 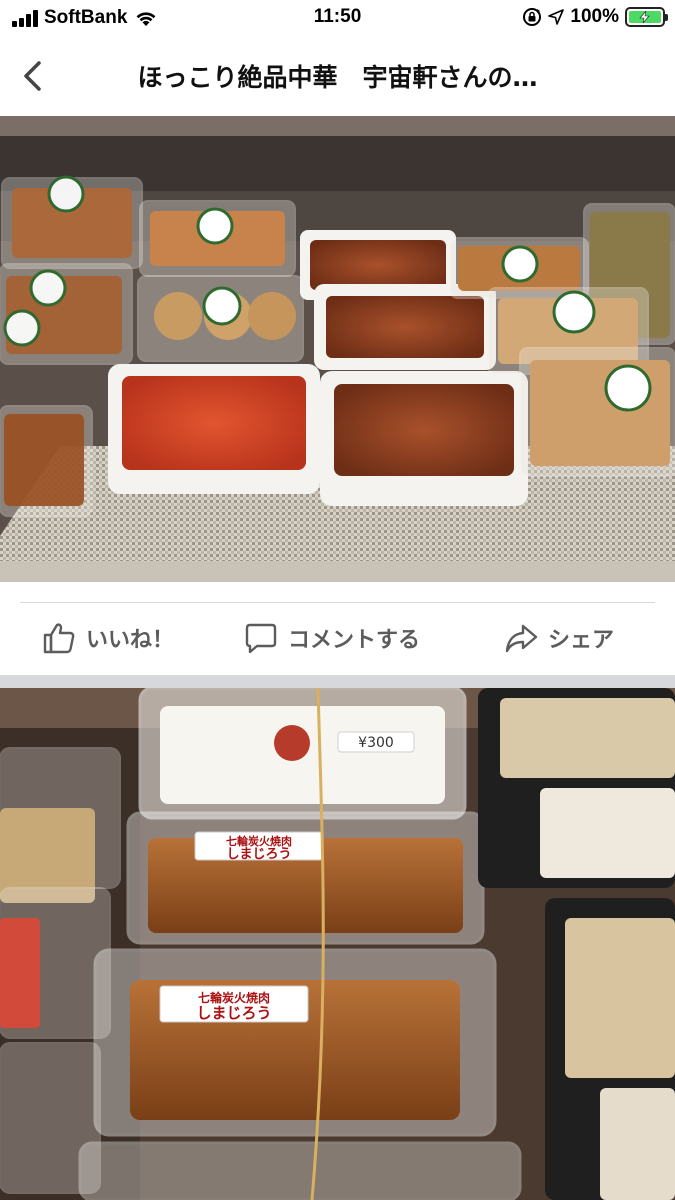 I want to click on battery-fill, so click(x=645, y=17).